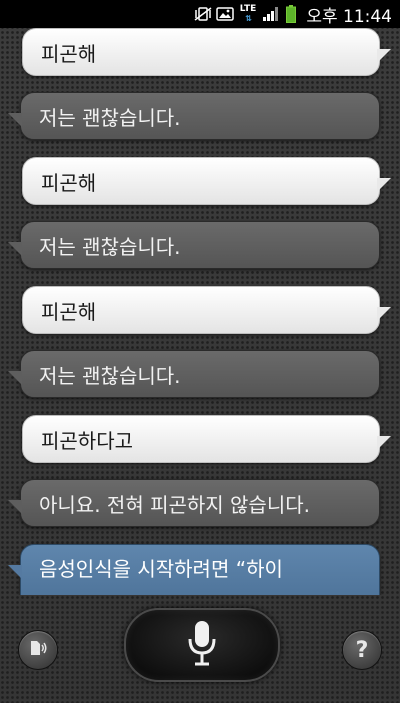 The image size is (400, 703). I want to click on clock-ampm: 오후, so click(322, 16).